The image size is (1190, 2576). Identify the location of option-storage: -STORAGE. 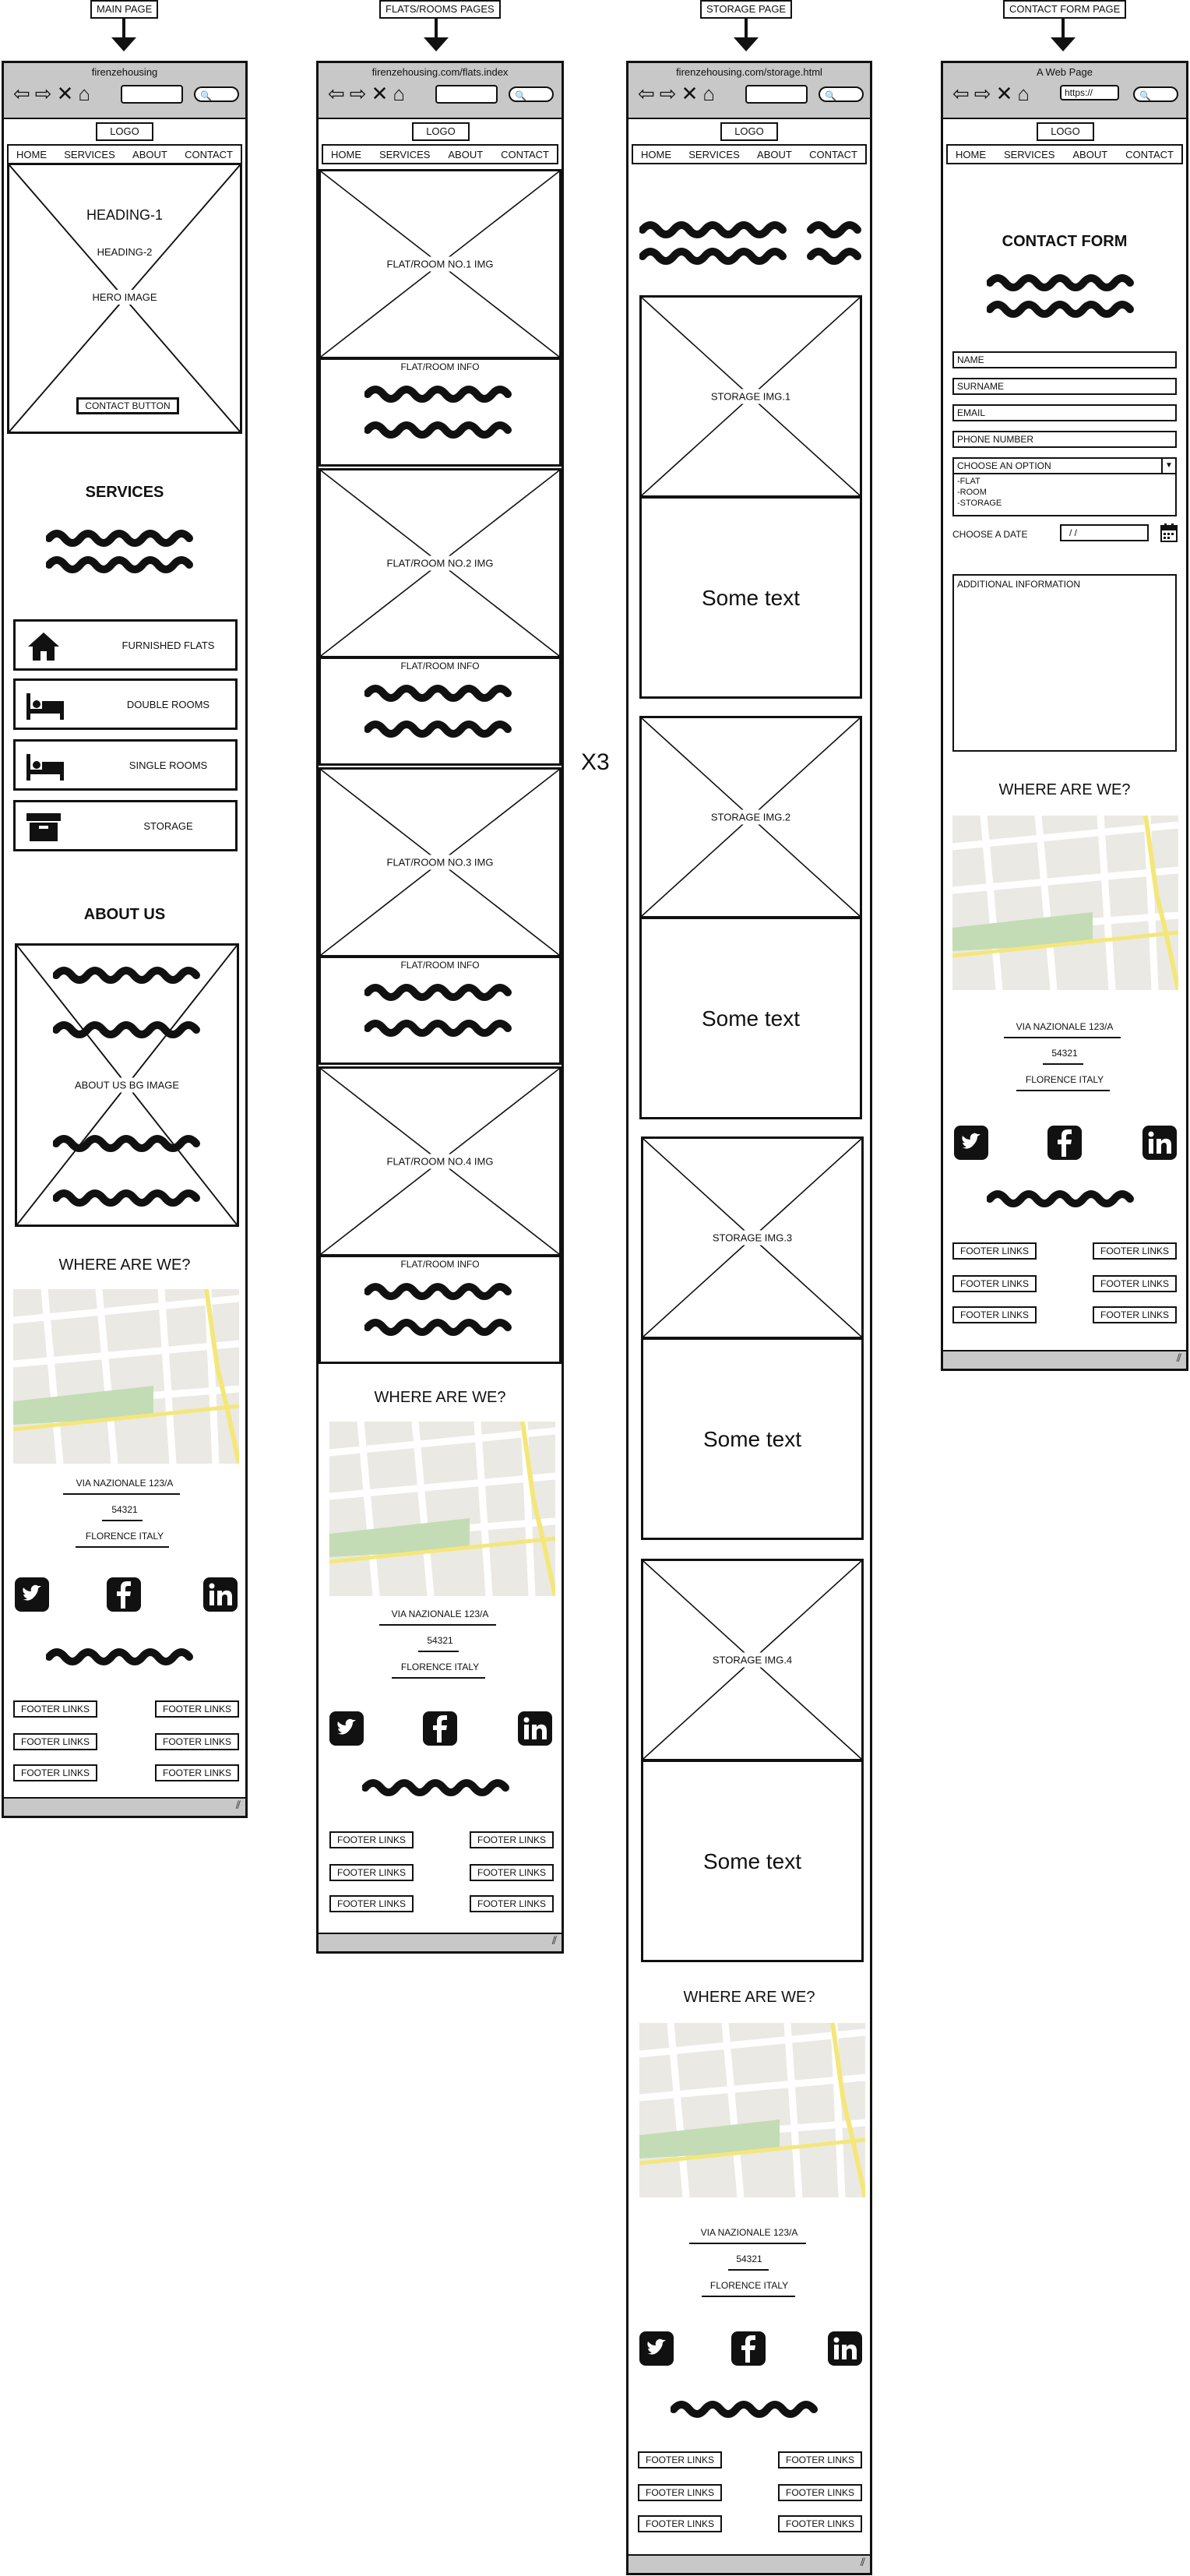
(1064, 503).